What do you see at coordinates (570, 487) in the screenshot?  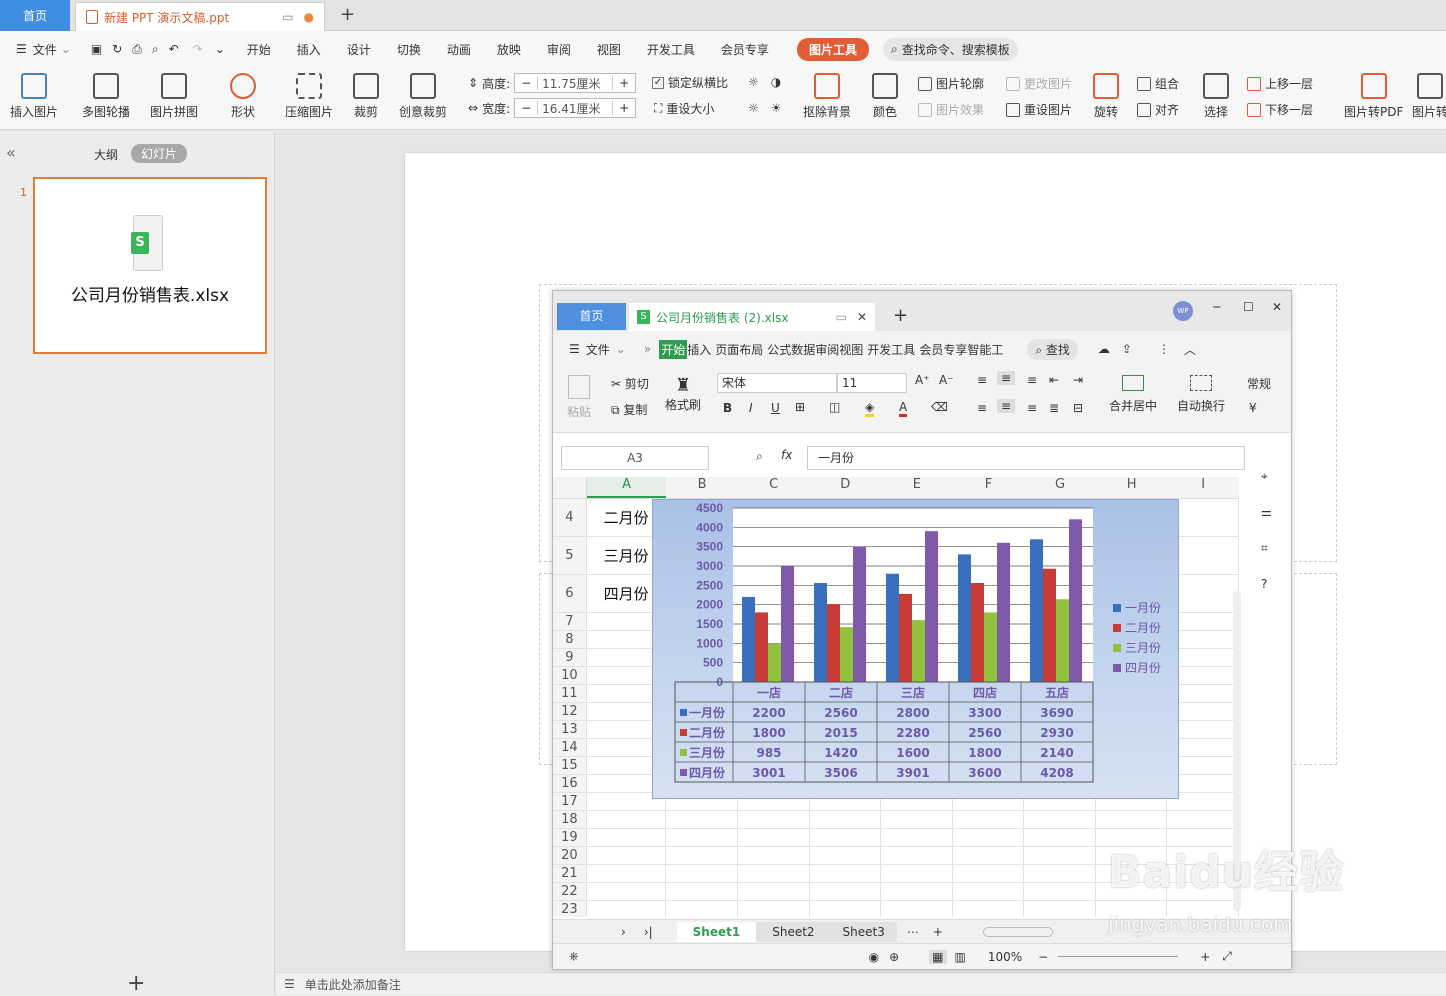 I see `select-all-corner` at bounding box center [570, 487].